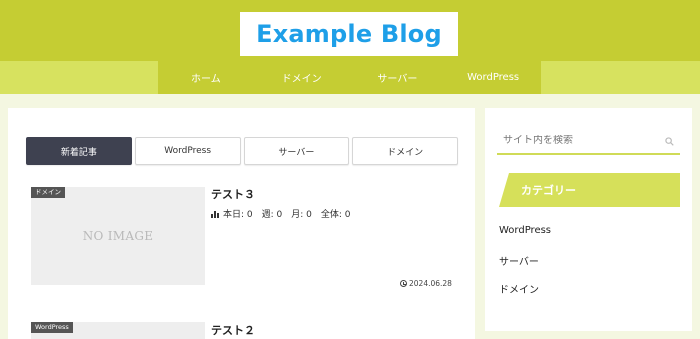 Image resolution: width=700 pixels, height=339 pixels. Describe the element at coordinates (215, 214) in the screenshot. I see `bar-chart-icon` at that location.